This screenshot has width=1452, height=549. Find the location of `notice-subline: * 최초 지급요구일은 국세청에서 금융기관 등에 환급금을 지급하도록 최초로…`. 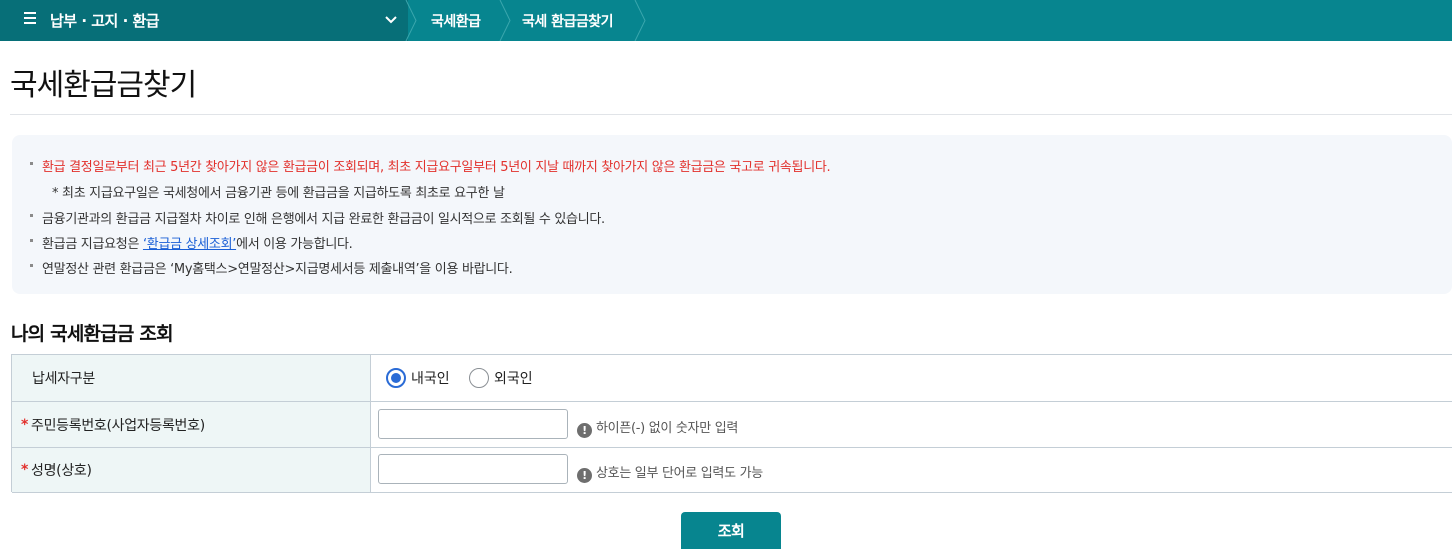

notice-subline: * 최초 지급요구일은 국세청에서 금융기관 등에 환급금을 지급하도록 최초로… is located at coordinates (278, 191).